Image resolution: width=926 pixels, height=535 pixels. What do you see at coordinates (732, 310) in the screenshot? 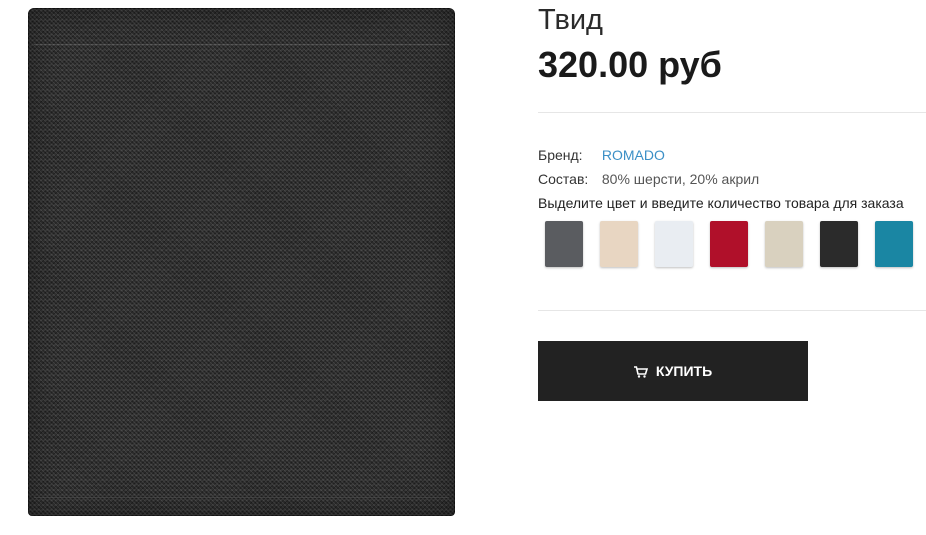
I see `divider-bottom` at bounding box center [732, 310].